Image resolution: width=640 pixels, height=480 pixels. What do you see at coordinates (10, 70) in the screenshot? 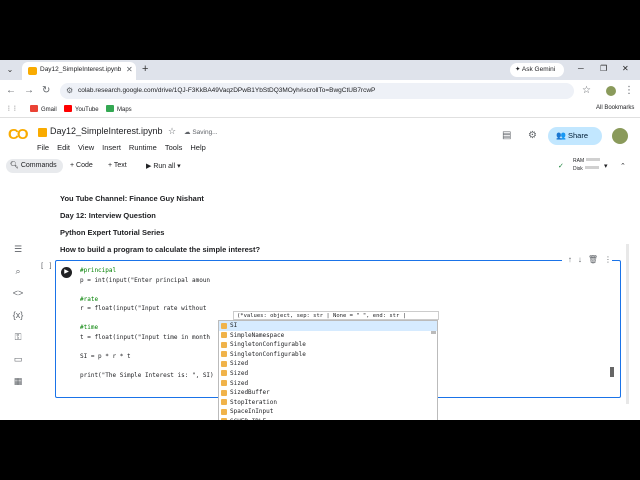
I see `tab-search-icon: ⌄` at bounding box center [10, 70].